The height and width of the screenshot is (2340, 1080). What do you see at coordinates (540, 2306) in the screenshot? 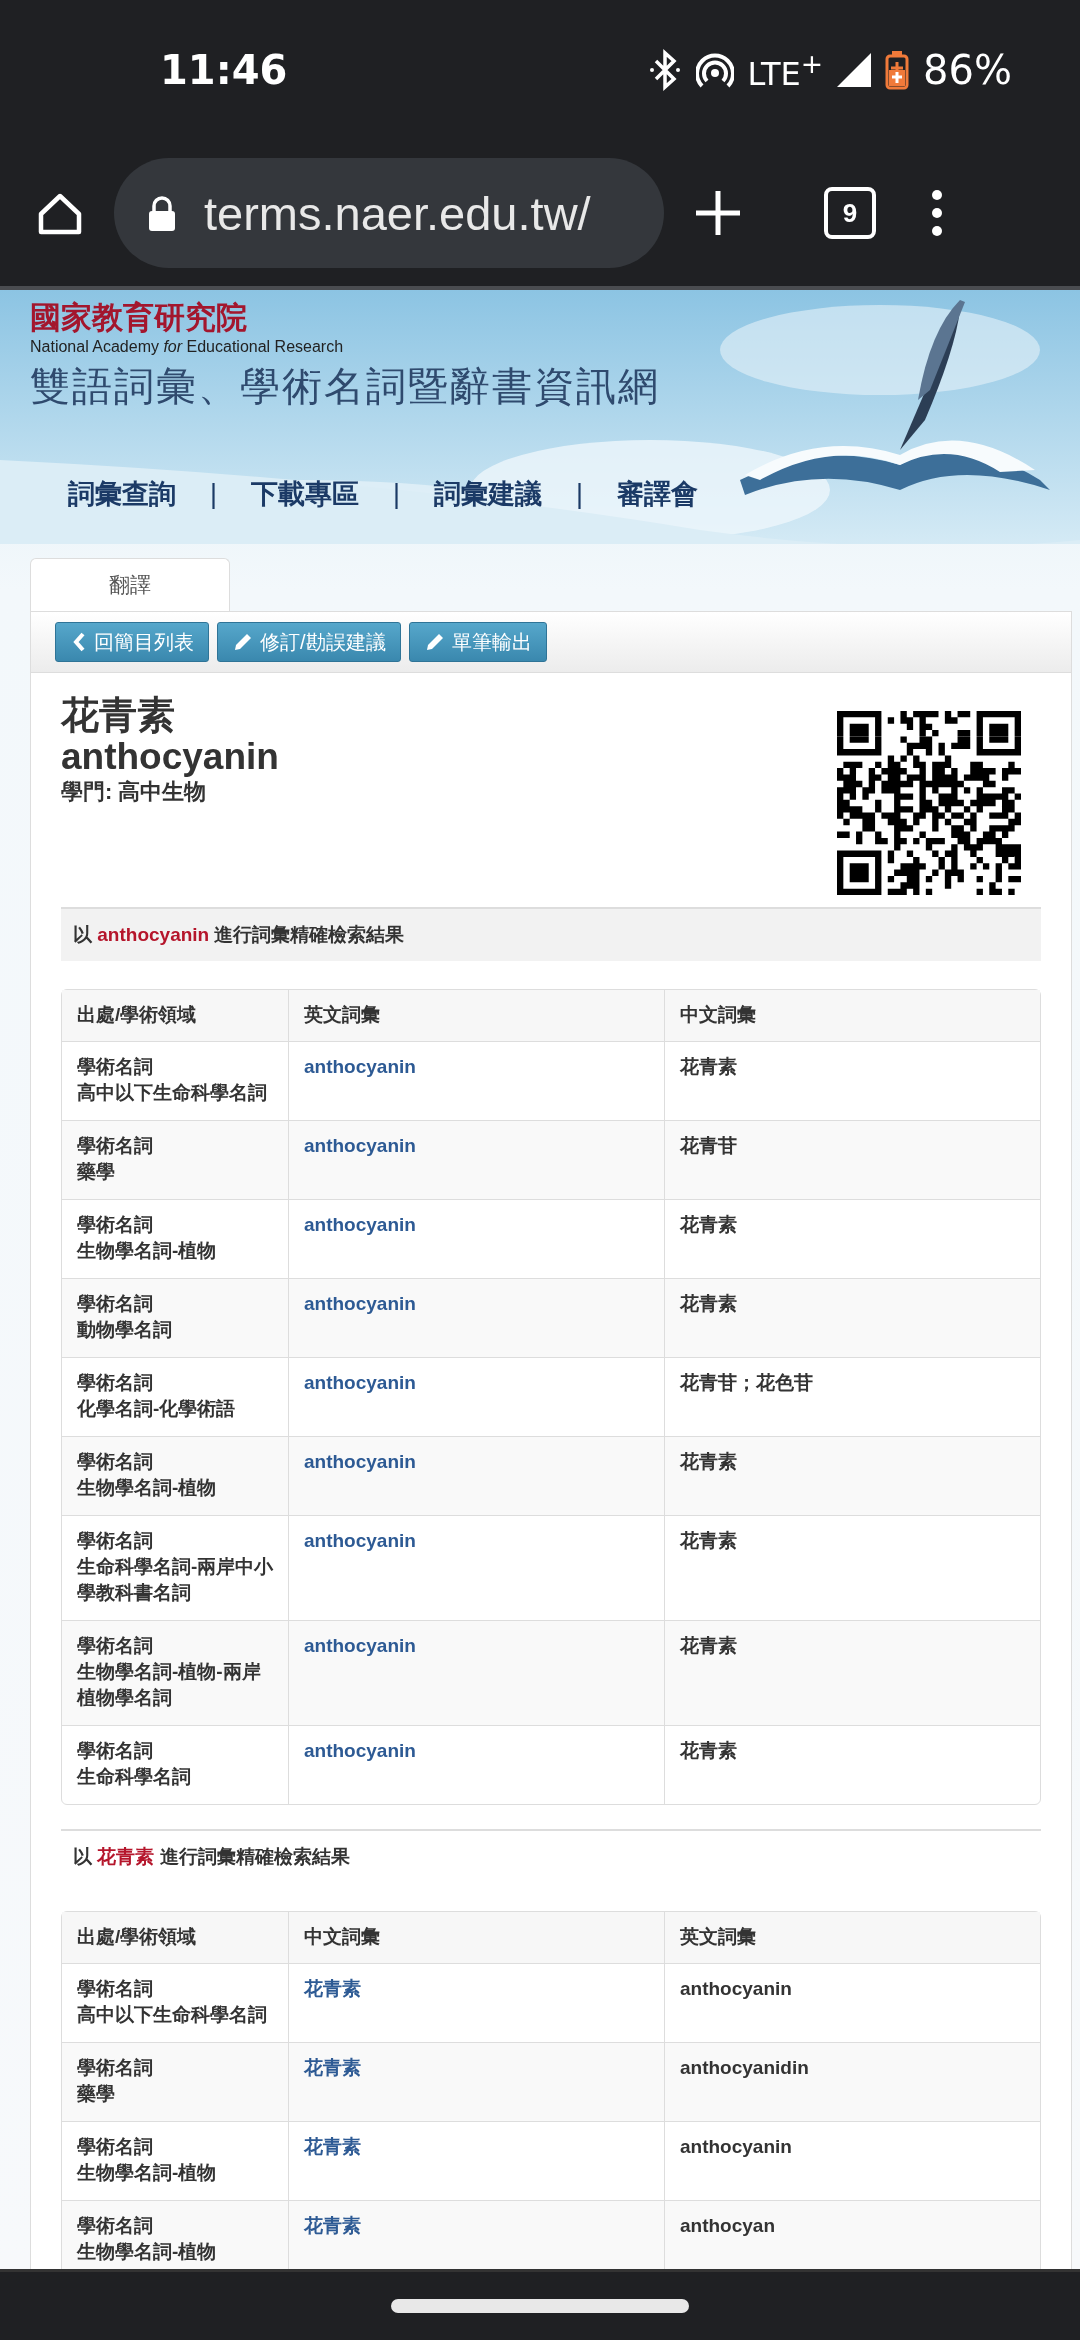
I see `gesture-handle` at bounding box center [540, 2306].